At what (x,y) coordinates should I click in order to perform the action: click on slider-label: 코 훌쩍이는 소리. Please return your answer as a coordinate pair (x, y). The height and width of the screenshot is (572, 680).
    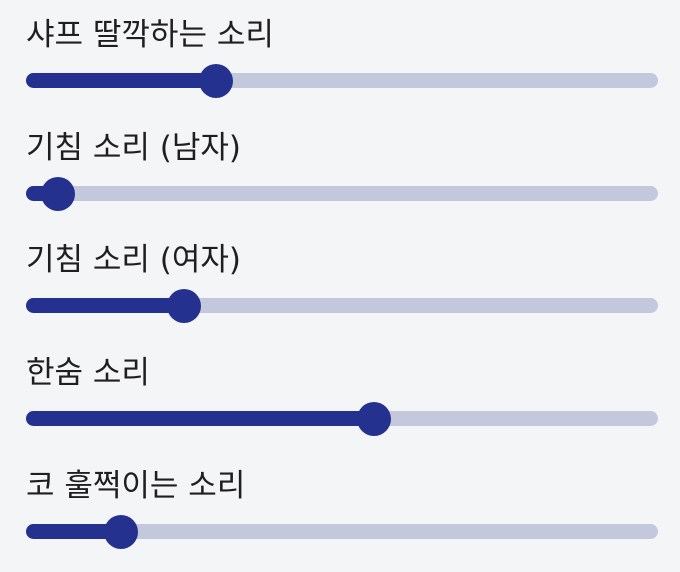
    Looking at the image, I should click on (136, 486).